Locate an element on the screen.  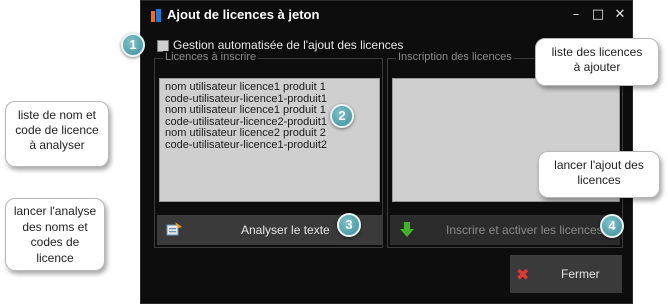
callout-list-to-analyze: liste de nom et code de licence à analyser is located at coordinates (57, 134).